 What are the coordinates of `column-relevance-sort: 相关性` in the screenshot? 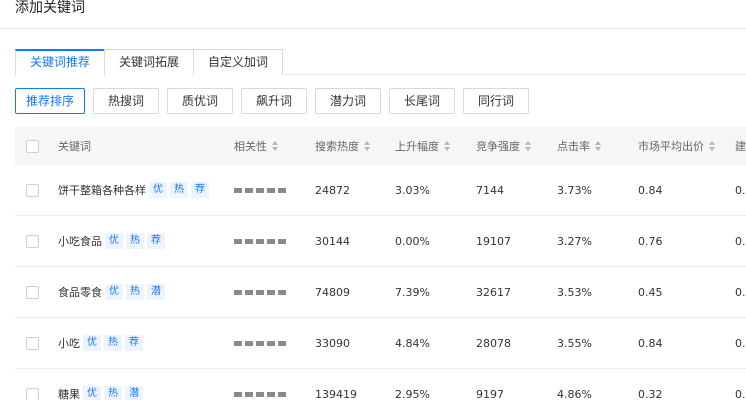 It's located at (256, 146).